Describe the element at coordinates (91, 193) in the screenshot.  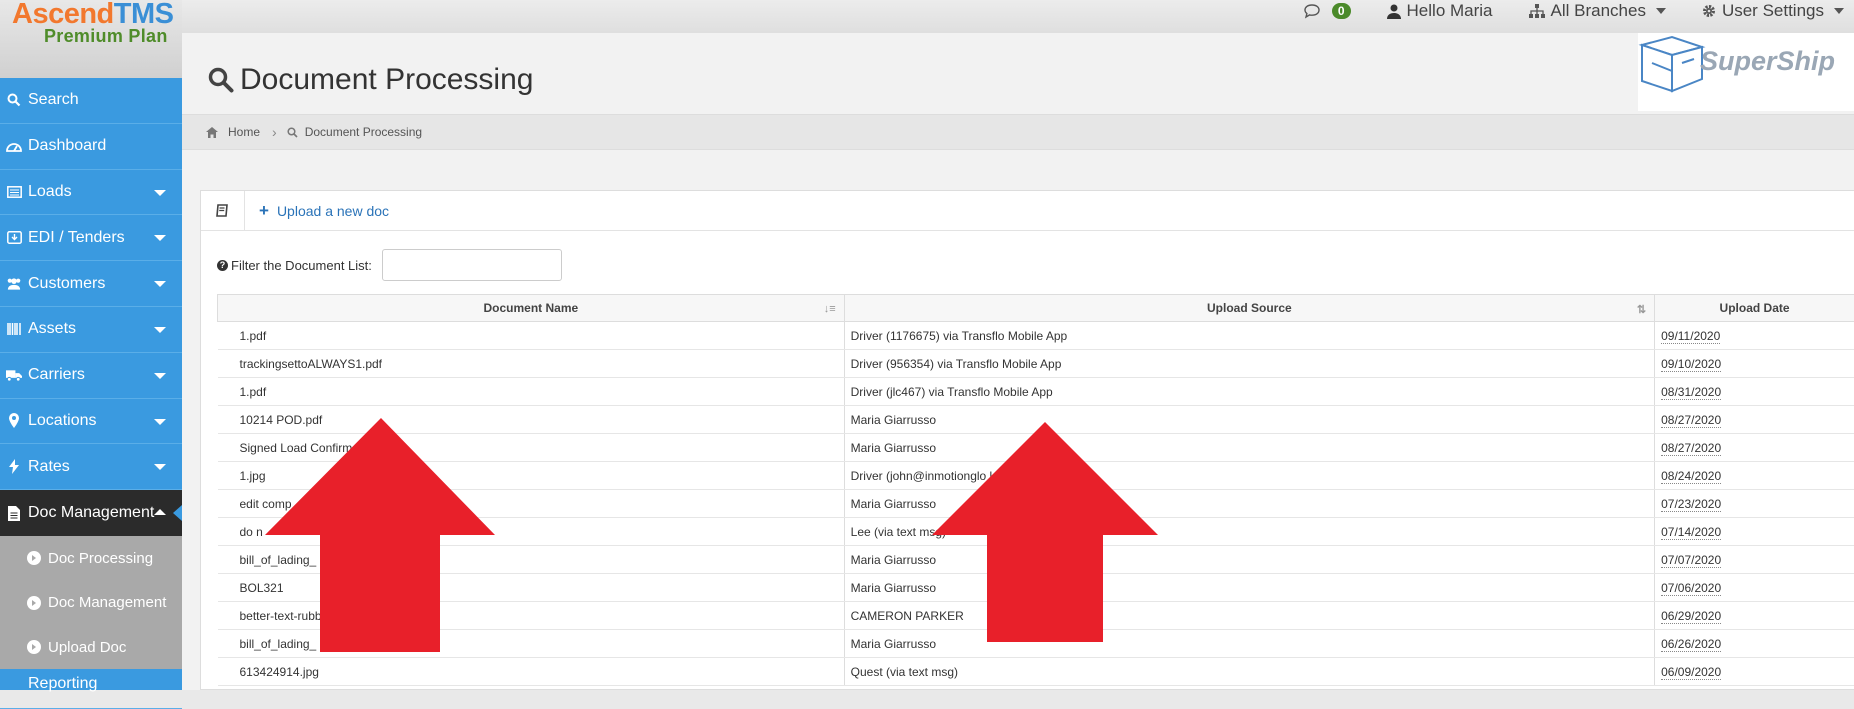
I see `sidebar-item-loads: Loads` at that location.